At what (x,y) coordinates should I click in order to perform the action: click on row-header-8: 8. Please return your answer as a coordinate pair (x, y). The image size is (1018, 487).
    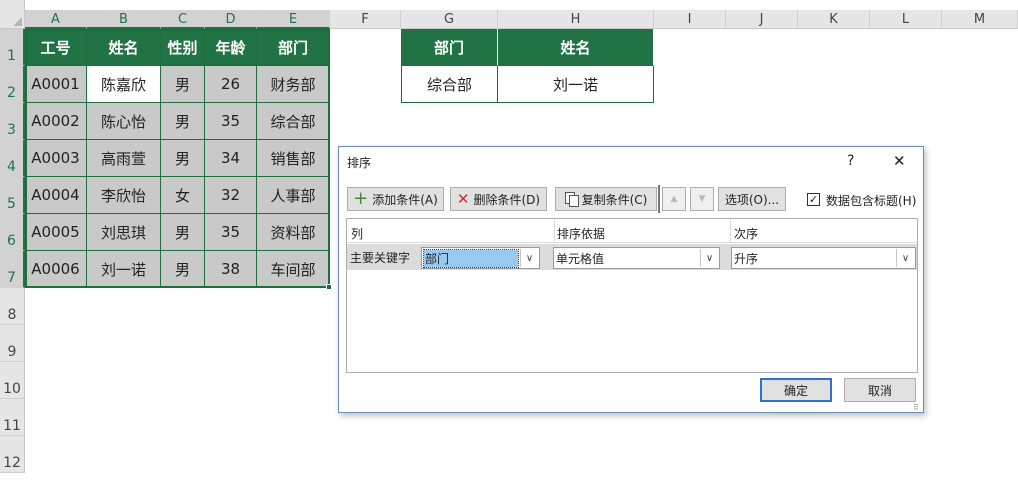
    Looking at the image, I should click on (12, 306).